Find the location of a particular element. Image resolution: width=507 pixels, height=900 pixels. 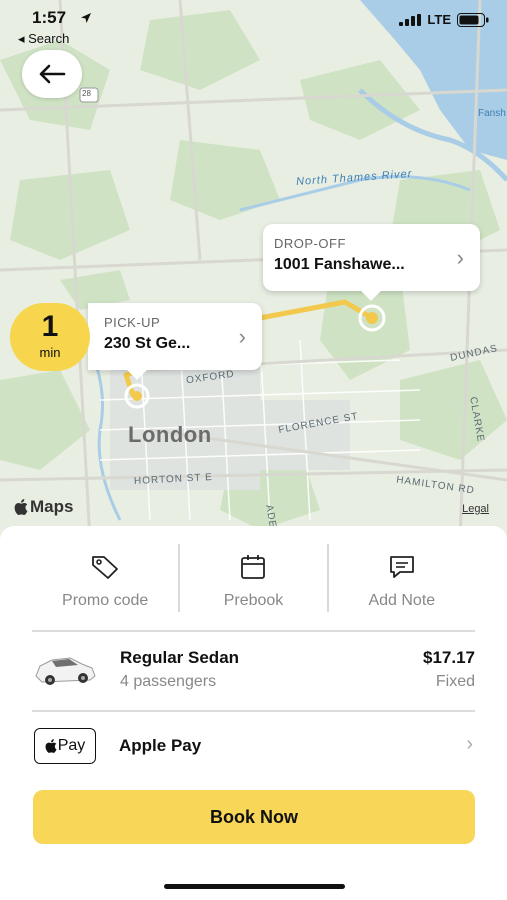

sedan-car-icon is located at coordinates (65, 671).